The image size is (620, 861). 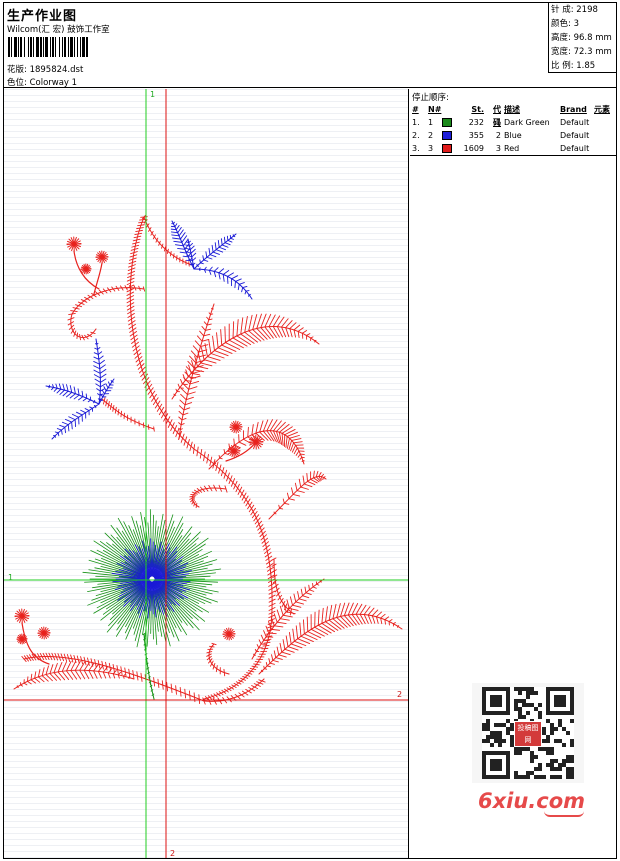 I want to click on table-row: 2. 2 355 2 Blue Default, so click(x=513, y=135).